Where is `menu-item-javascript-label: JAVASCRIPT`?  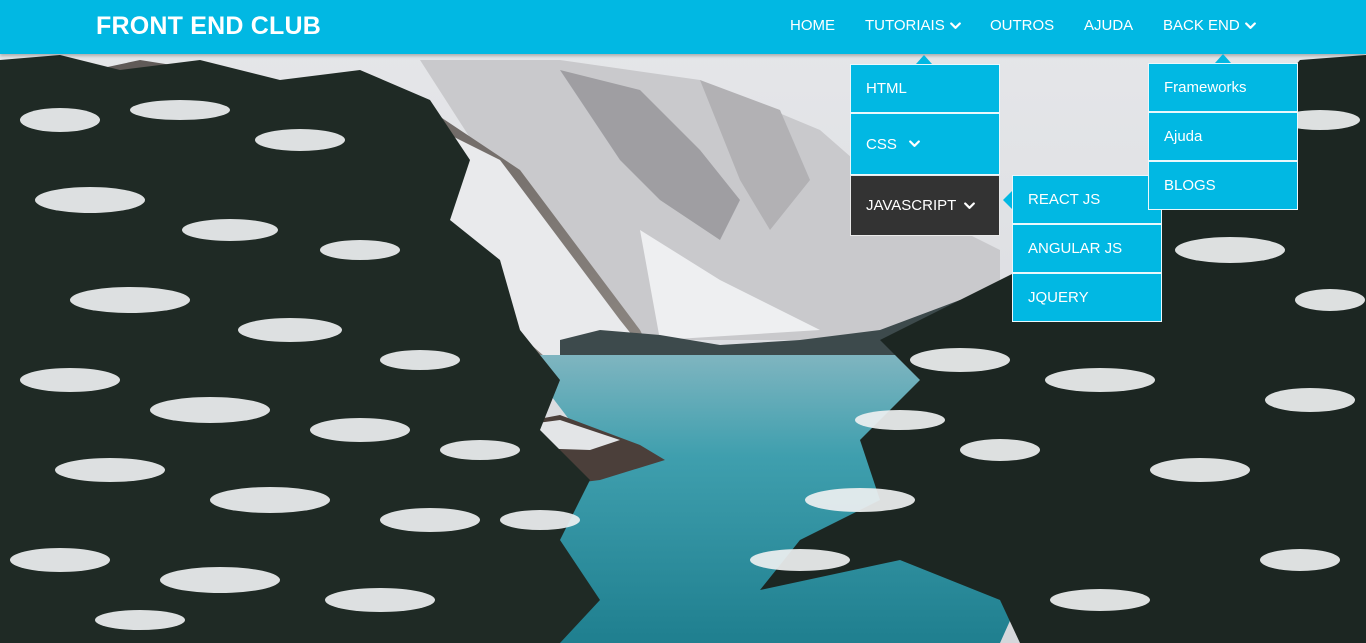 menu-item-javascript-label: JAVASCRIPT is located at coordinates (911, 205).